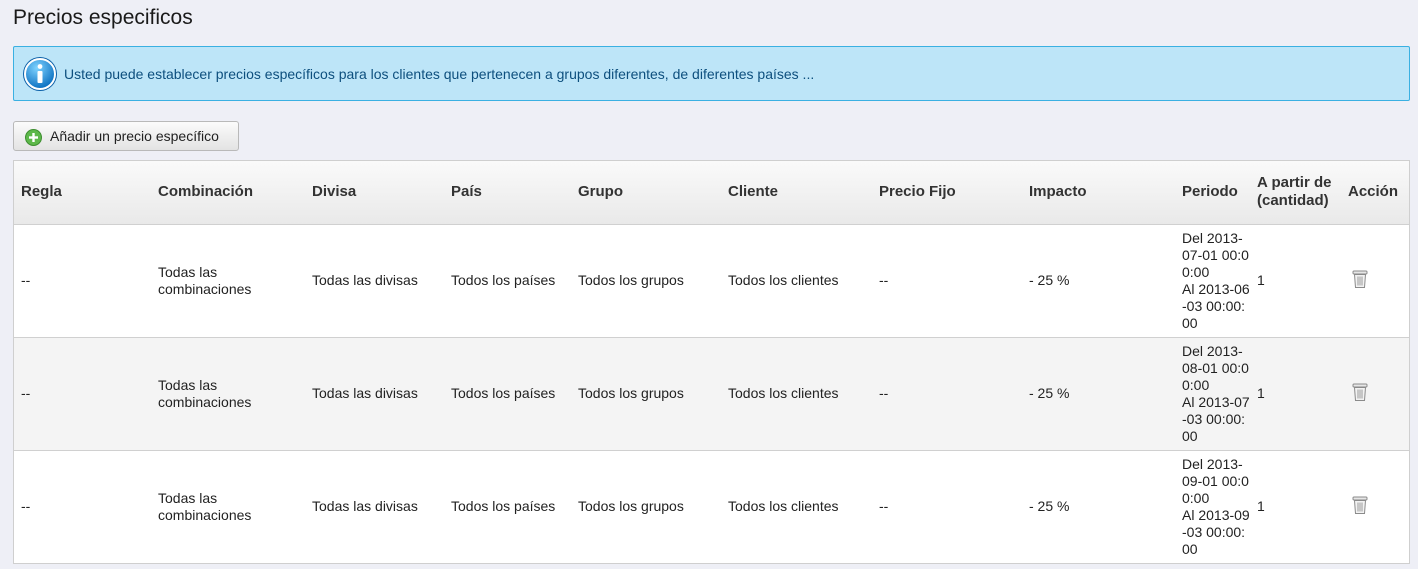 The image size is (1418, 569). I want to click on column-header-grupo: Grupo, so click(600, 192).